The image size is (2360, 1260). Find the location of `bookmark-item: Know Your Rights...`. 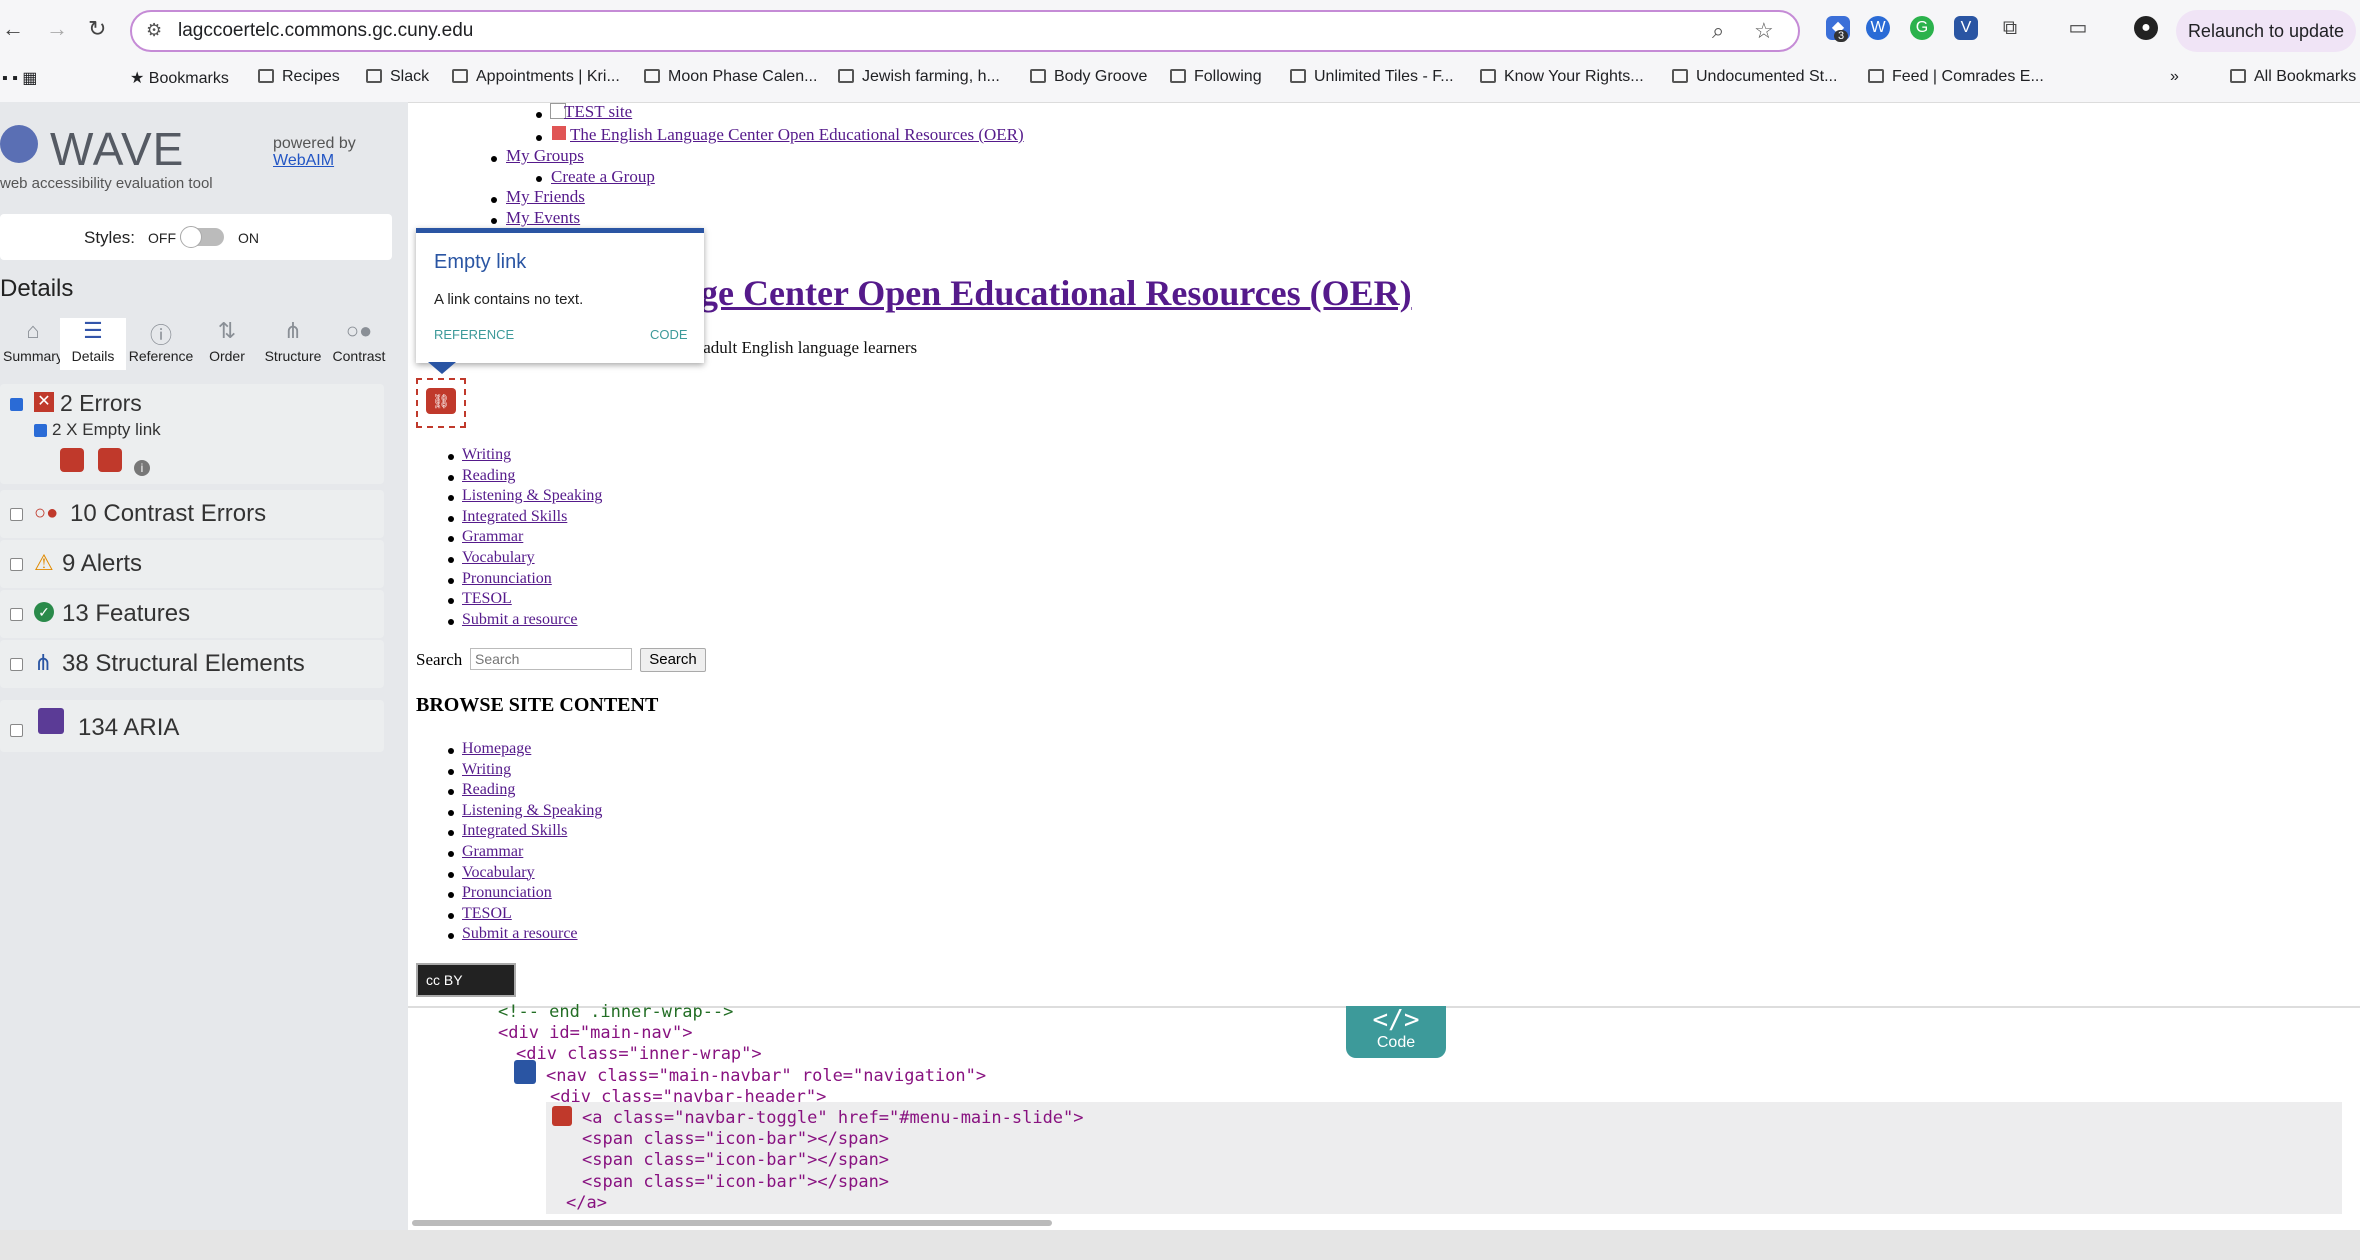

bookmark-item: Know Your Rights... is located at coordinates (1562, 77).